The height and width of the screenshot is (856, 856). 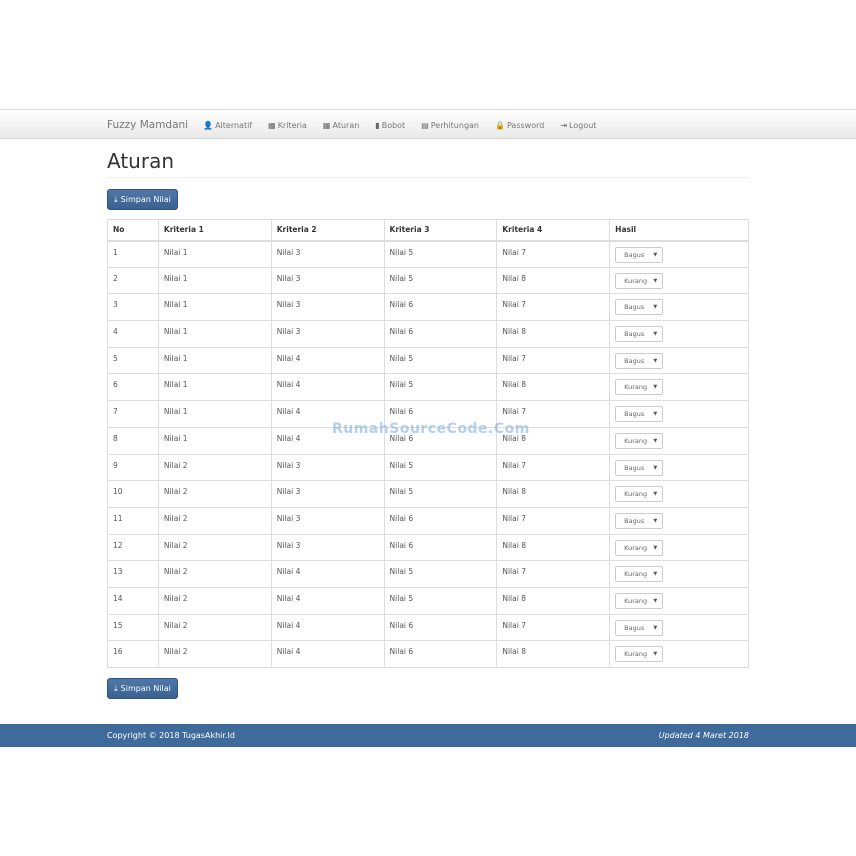 What do you see at coordinates (327, 654) in the screenshot?
I see `table-cell: Nilai 4` at bounding box center [327, 654].